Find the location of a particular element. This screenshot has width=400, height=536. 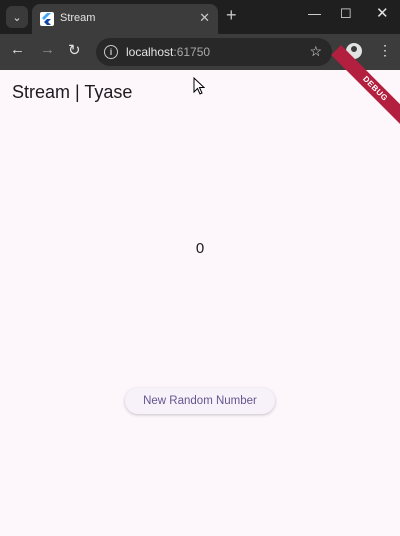

browser-tab-strip: ⌄ Stream ✕ + — ☐ ✕ is located at coordinates (200, 17).